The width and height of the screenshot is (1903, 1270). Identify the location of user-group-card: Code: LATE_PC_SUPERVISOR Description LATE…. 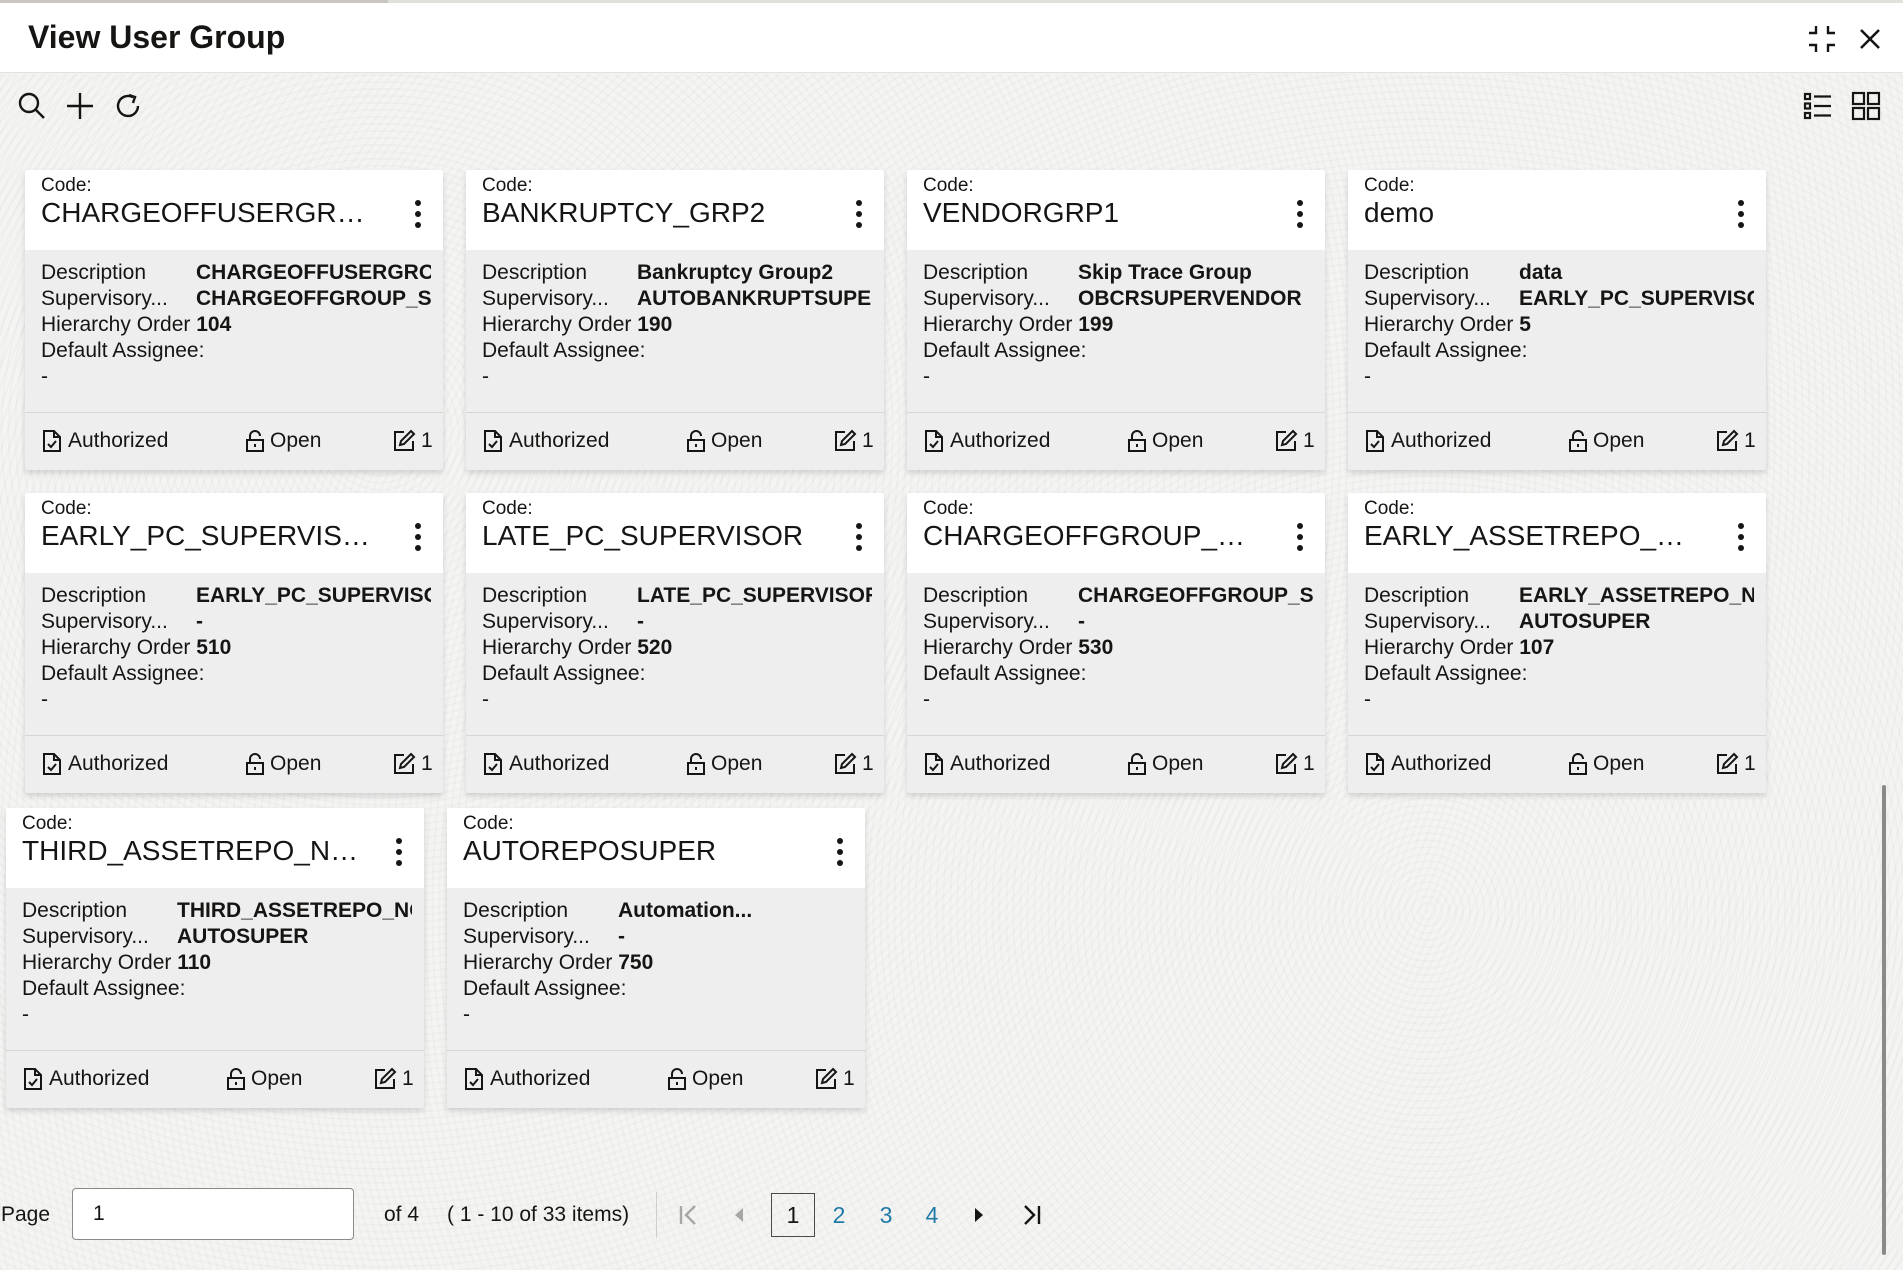
(675, 643).